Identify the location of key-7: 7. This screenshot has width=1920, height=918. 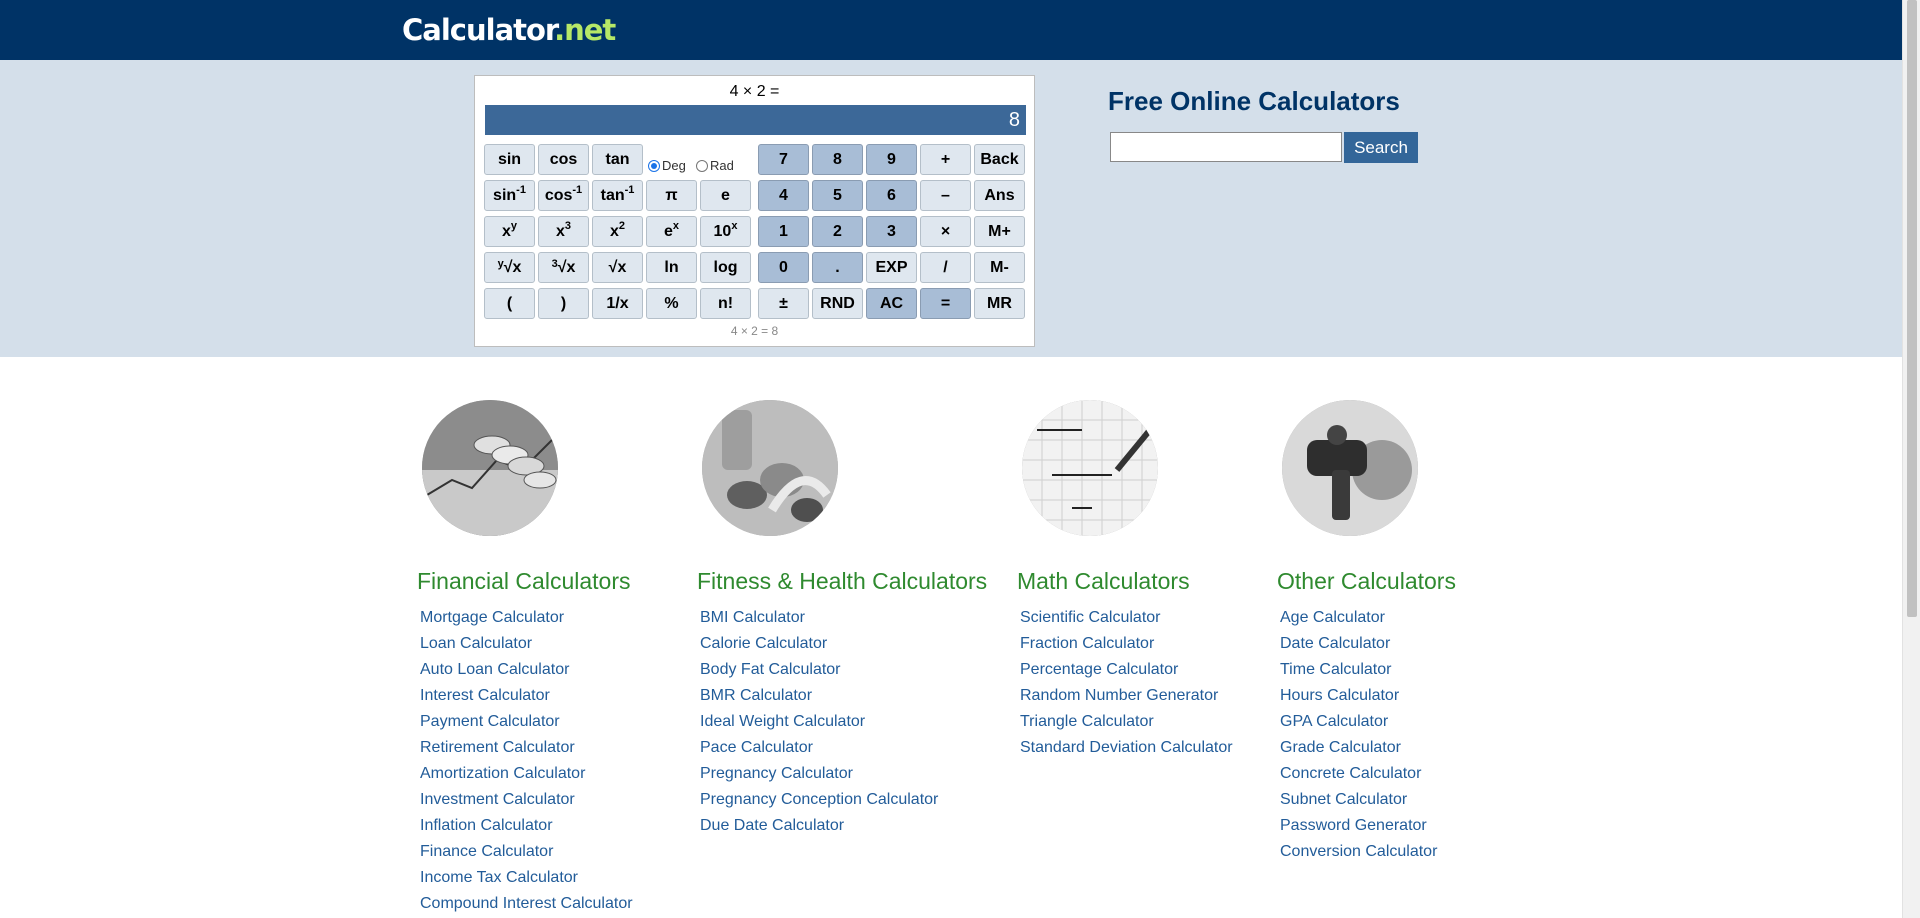
(783, 159).